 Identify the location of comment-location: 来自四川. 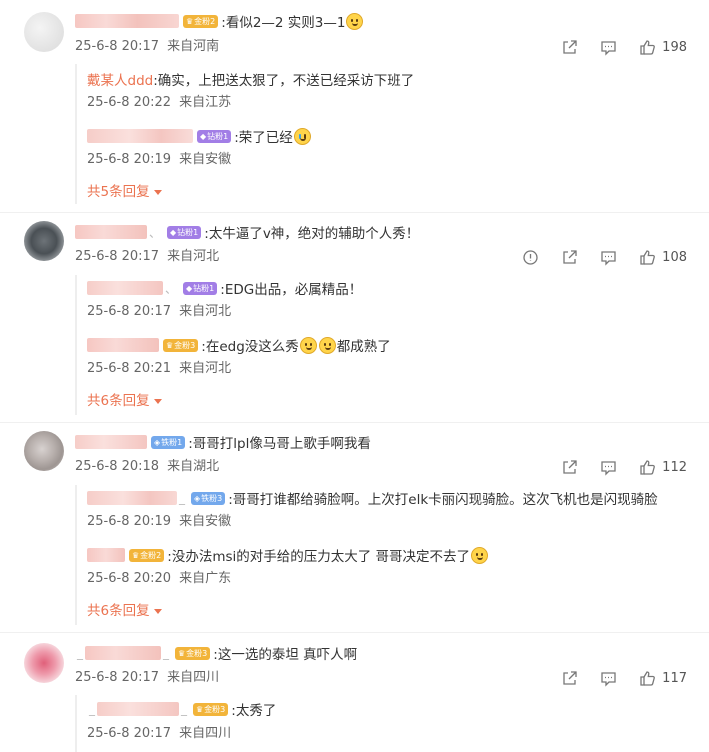
(193, 677).